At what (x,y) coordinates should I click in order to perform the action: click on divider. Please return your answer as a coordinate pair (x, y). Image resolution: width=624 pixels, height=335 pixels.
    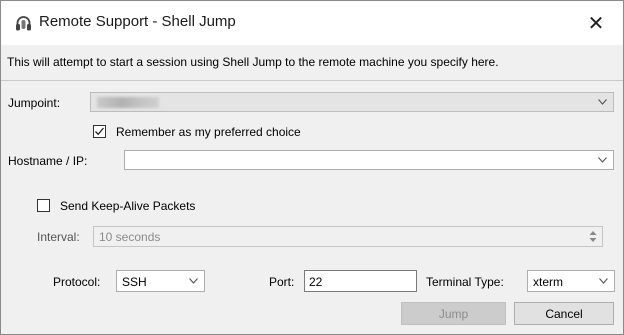
    Looking at the image, I should click on (312, 80).